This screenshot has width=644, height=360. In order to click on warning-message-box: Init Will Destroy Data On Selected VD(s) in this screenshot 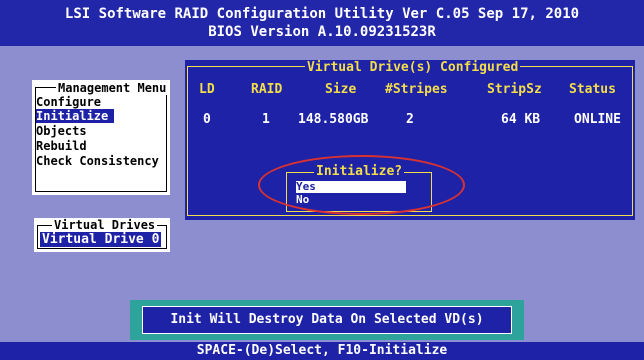, I will do `click(327, 320)`.